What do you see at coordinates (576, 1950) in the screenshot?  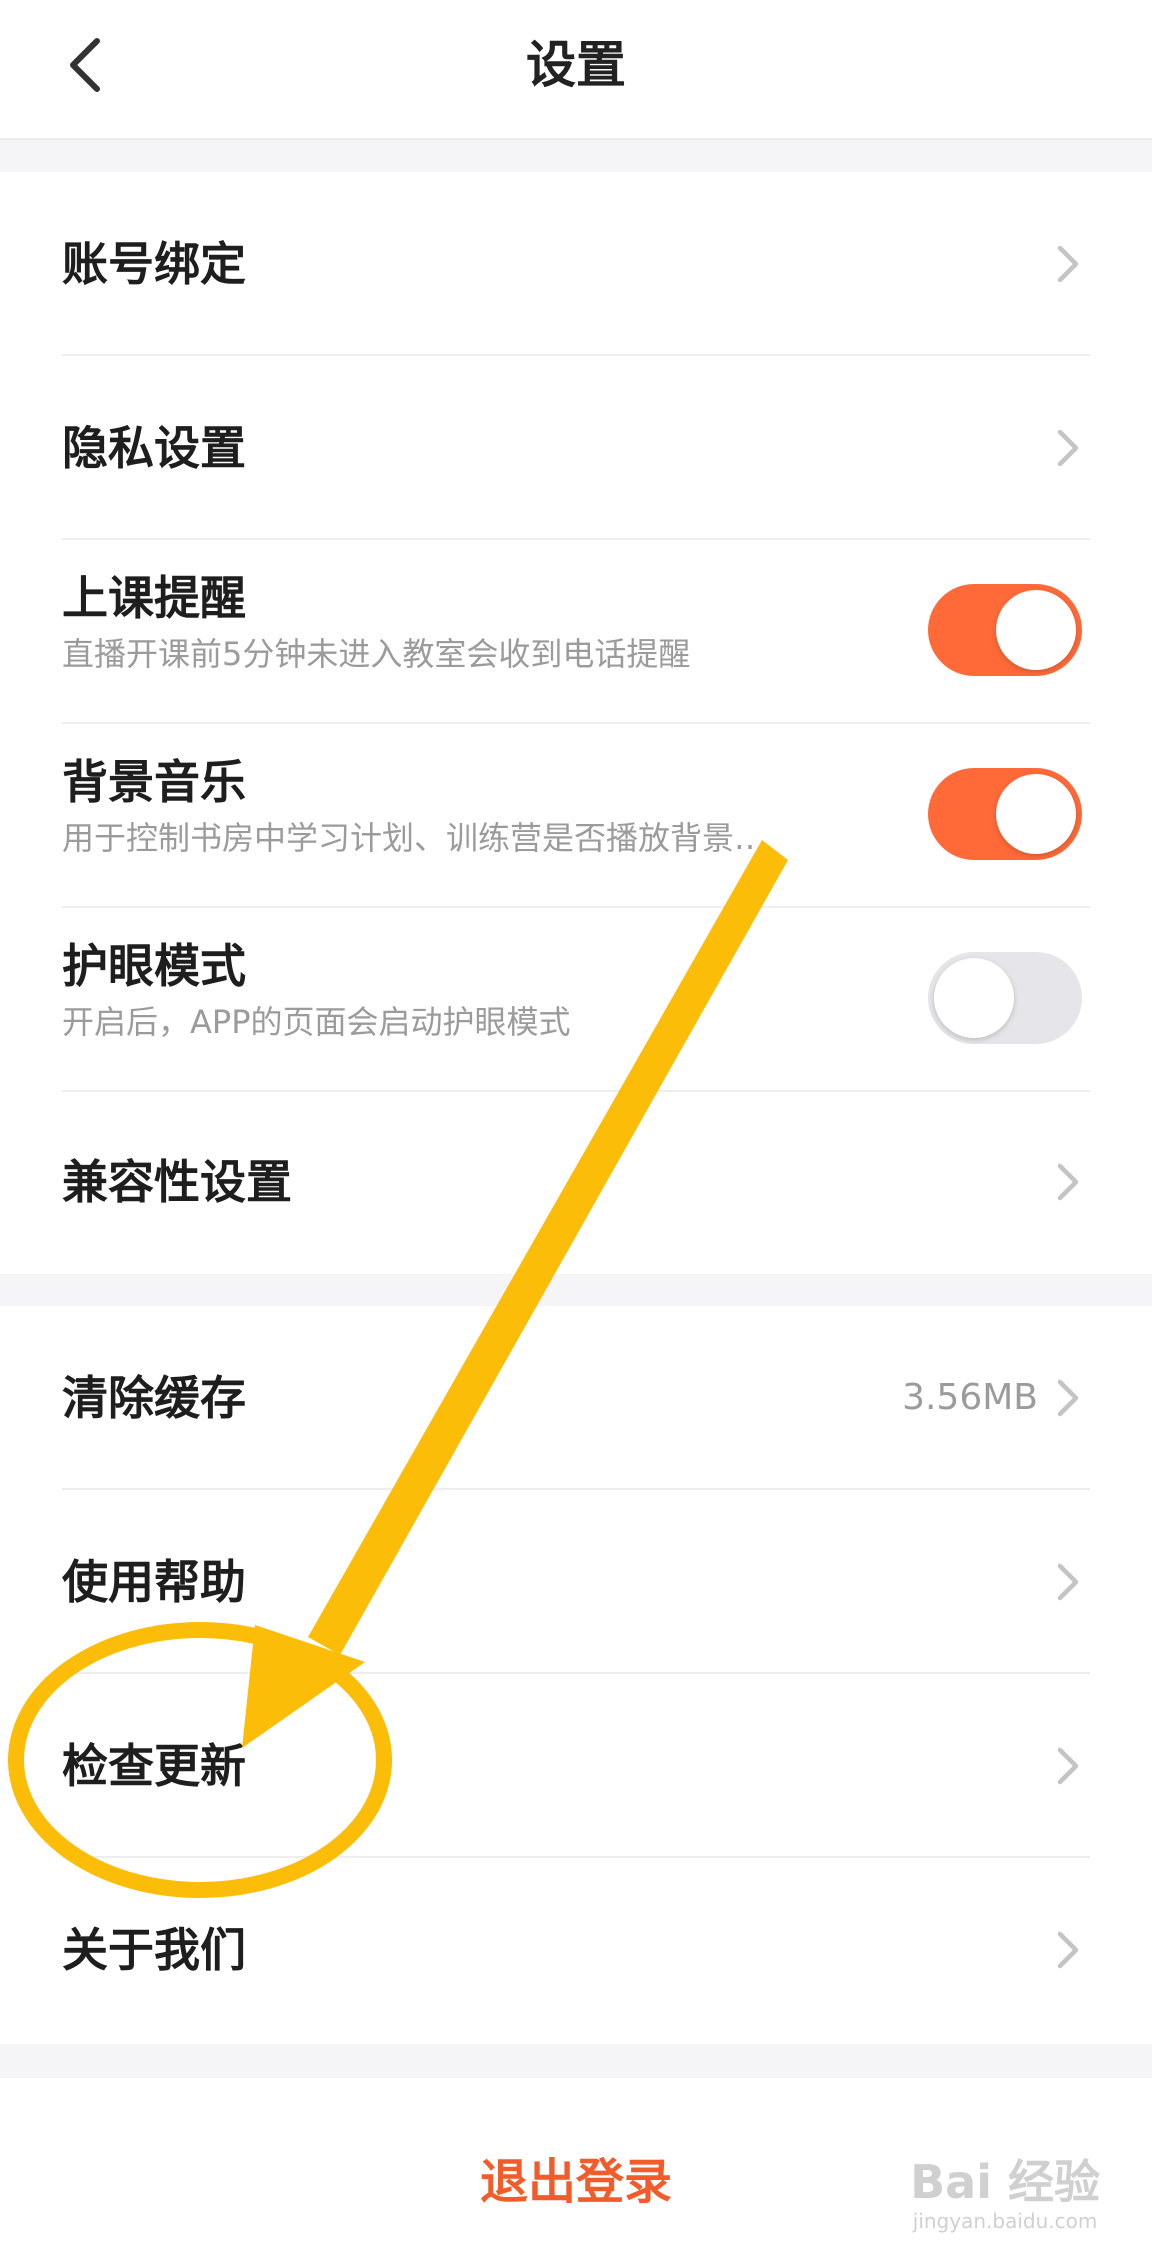 I see `about-us-row: 关于我们` at bounding box center [576, 1950].